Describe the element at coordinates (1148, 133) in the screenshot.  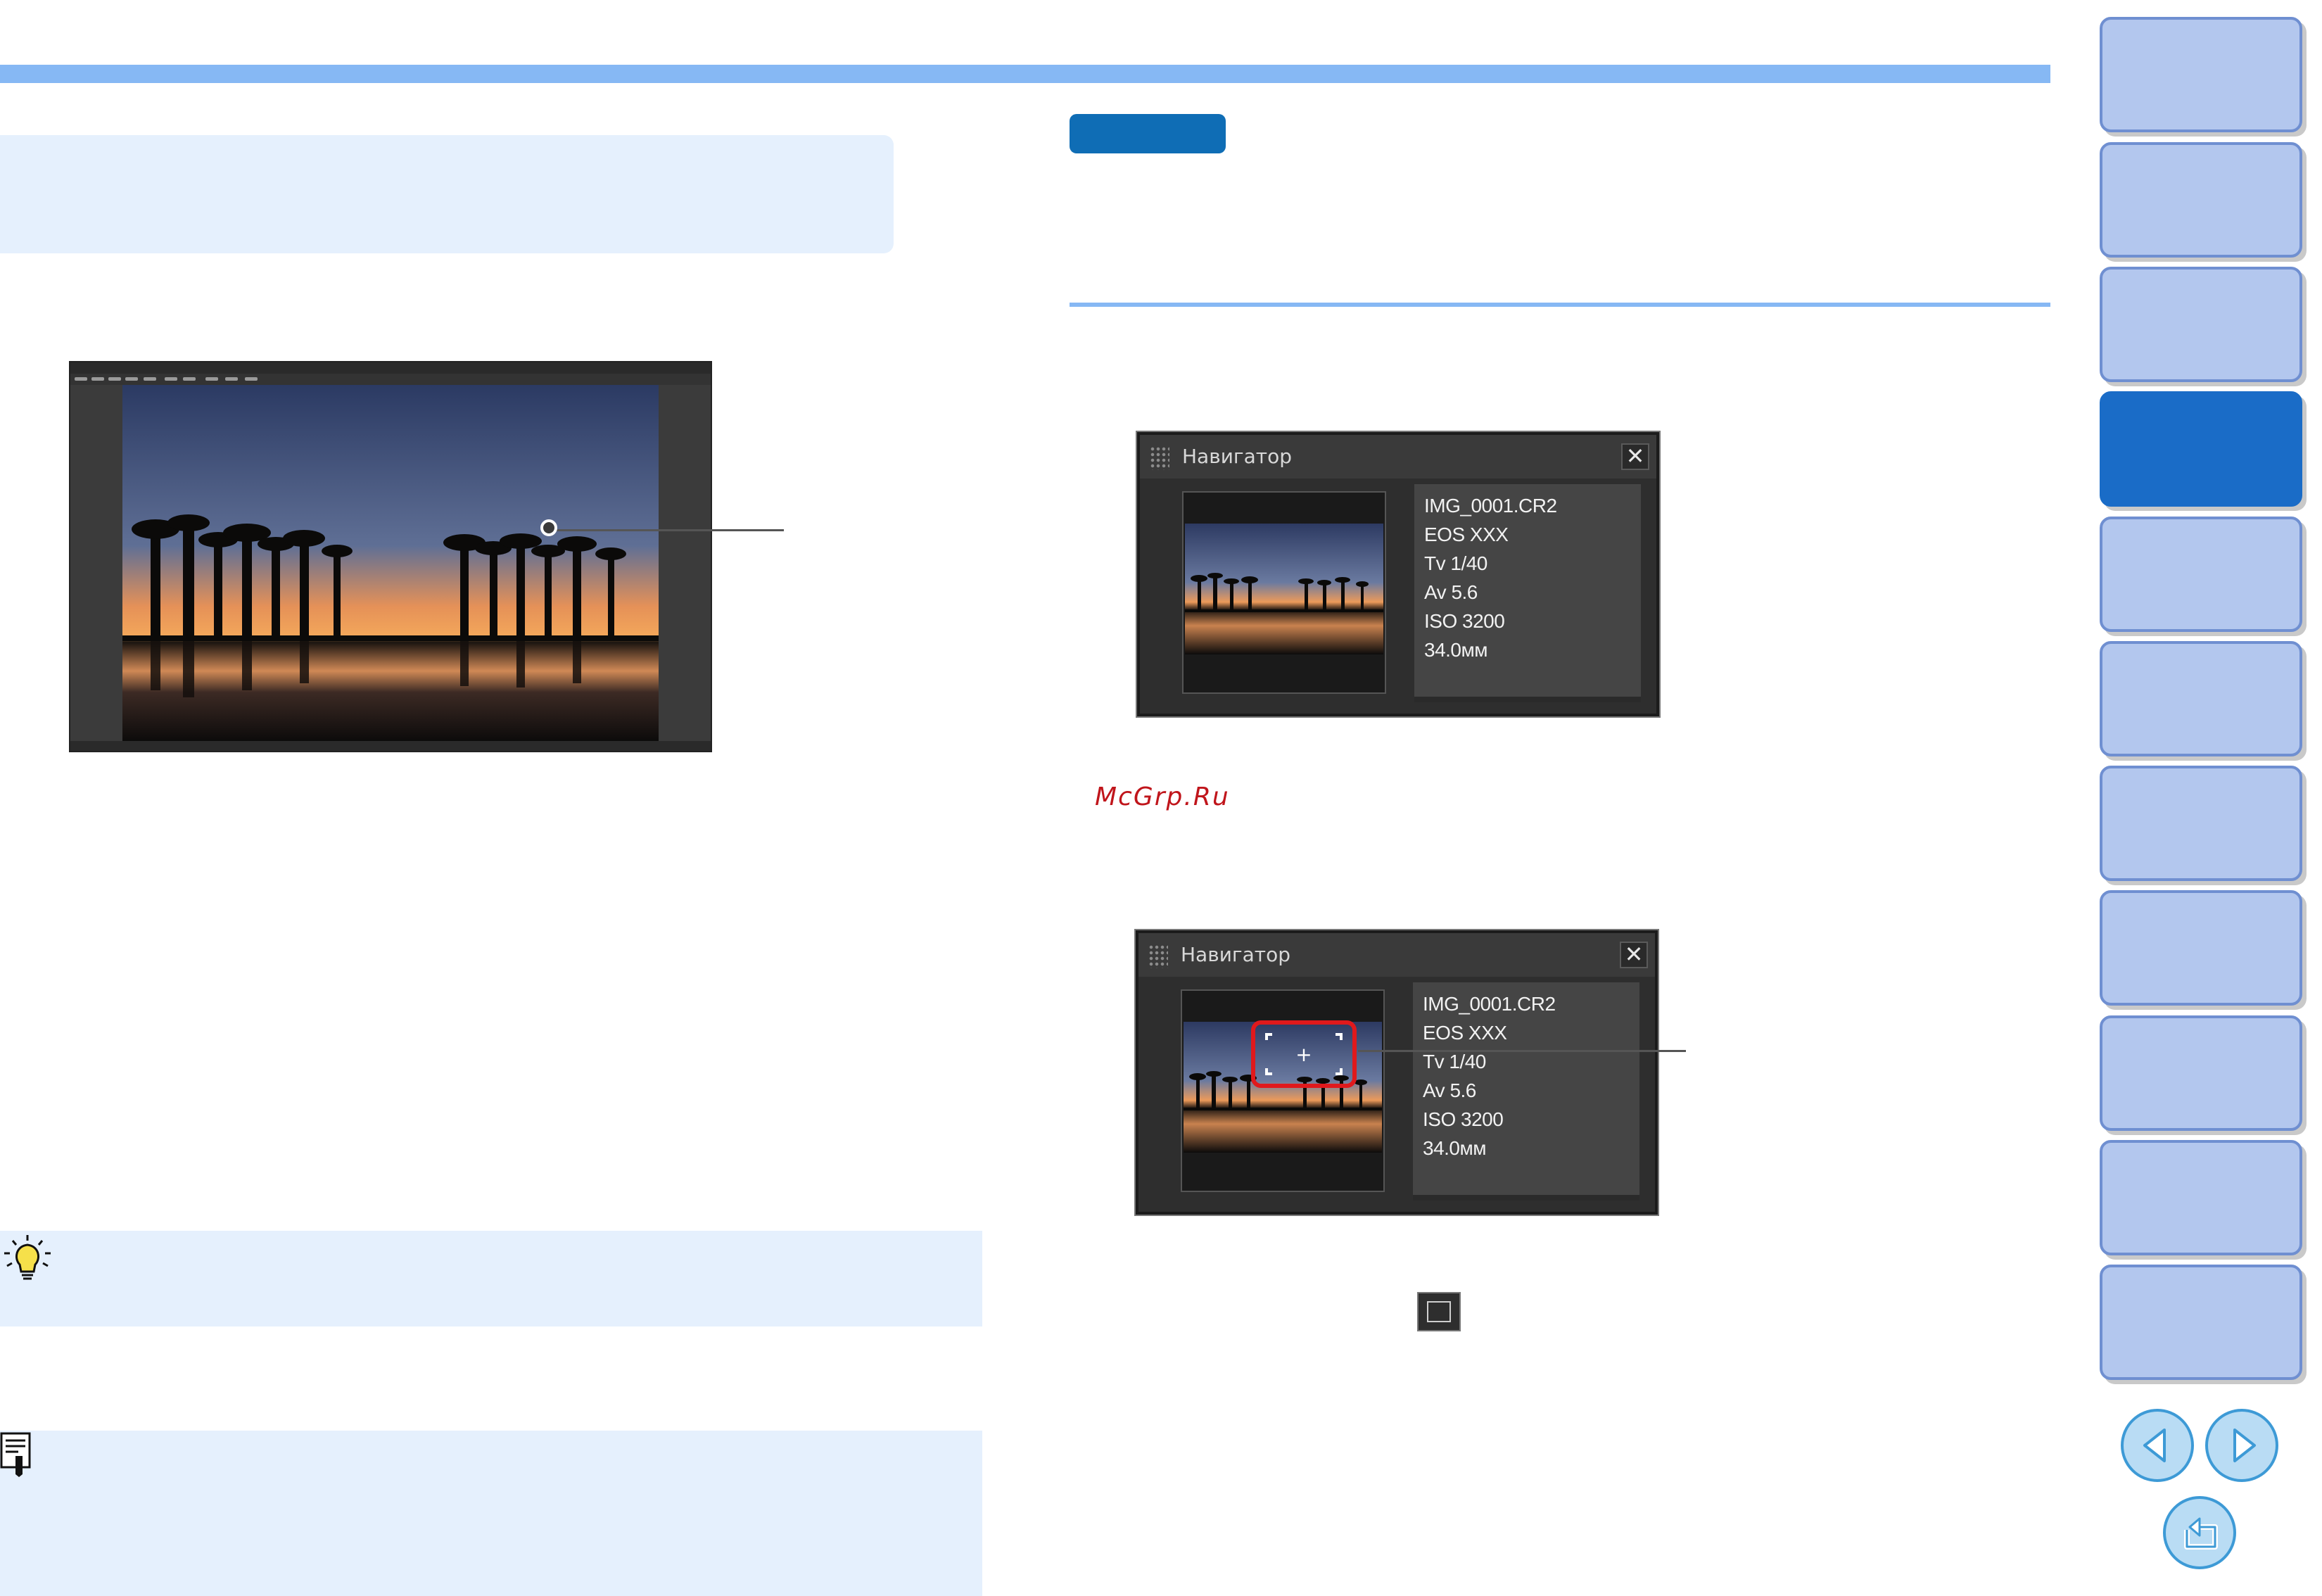
I see `section-badge` at that location.